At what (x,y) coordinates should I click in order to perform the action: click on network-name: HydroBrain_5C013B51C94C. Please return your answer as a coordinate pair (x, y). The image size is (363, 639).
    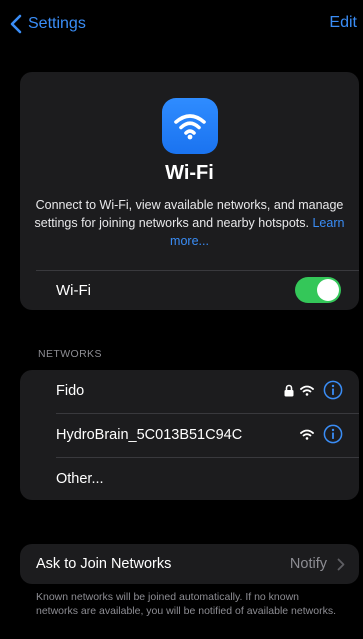
    Looking at the image, I should click on (149, 435).